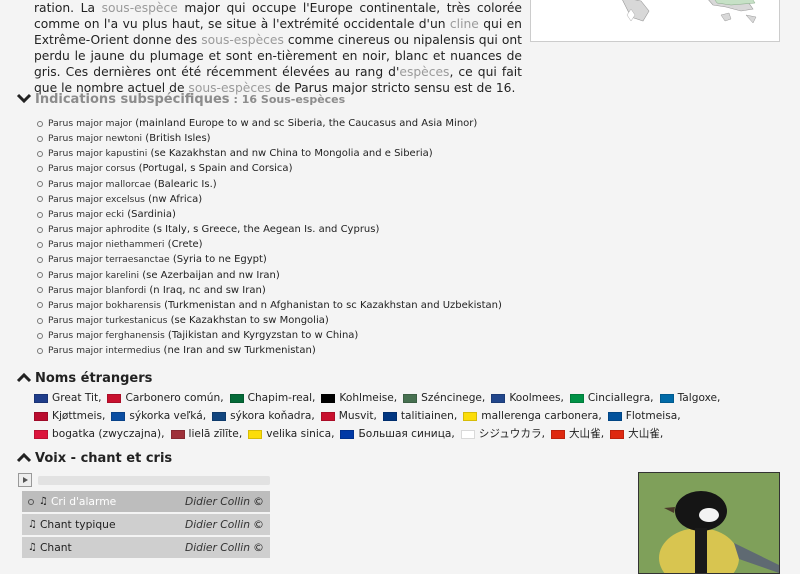 The image size is (800, 574). I want to click on subspecies-range: (Tajikistan and Kyrgyzstan to w China), so click(263, 336).